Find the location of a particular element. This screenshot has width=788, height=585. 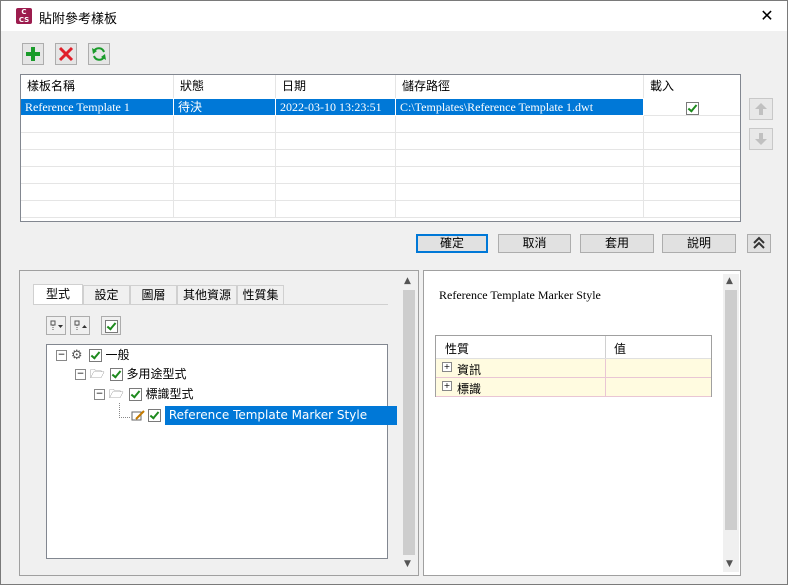

title-bar: C CS 貼附參考樣板 ✕ is located at coordinates (394, 16).